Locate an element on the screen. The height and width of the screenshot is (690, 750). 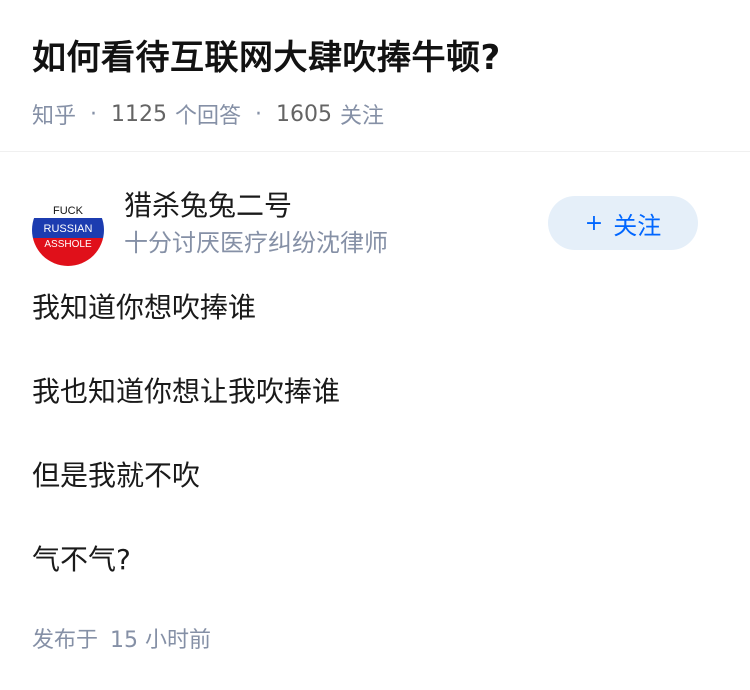
follower-count-label: 关注 is located at coordinates (362, 116).